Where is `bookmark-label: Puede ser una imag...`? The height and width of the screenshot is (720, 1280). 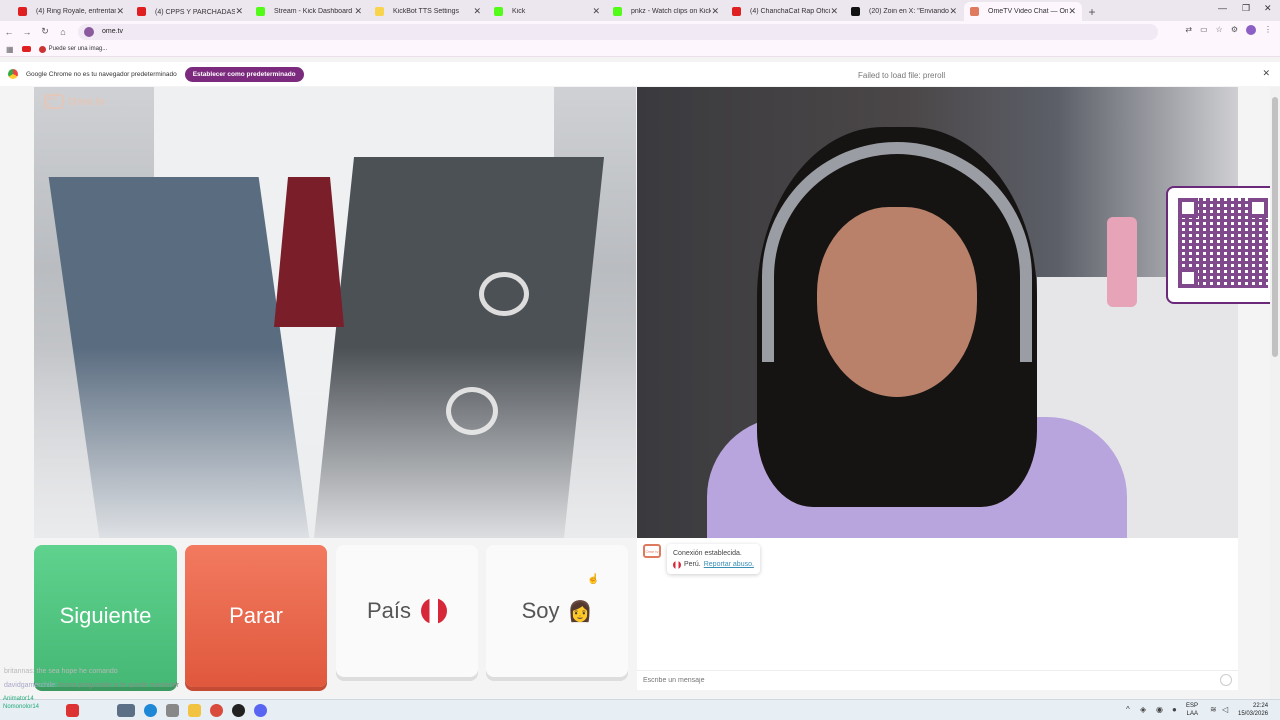 bookmark-label: Puede ser una imag... is located at coordinates (78, 49).